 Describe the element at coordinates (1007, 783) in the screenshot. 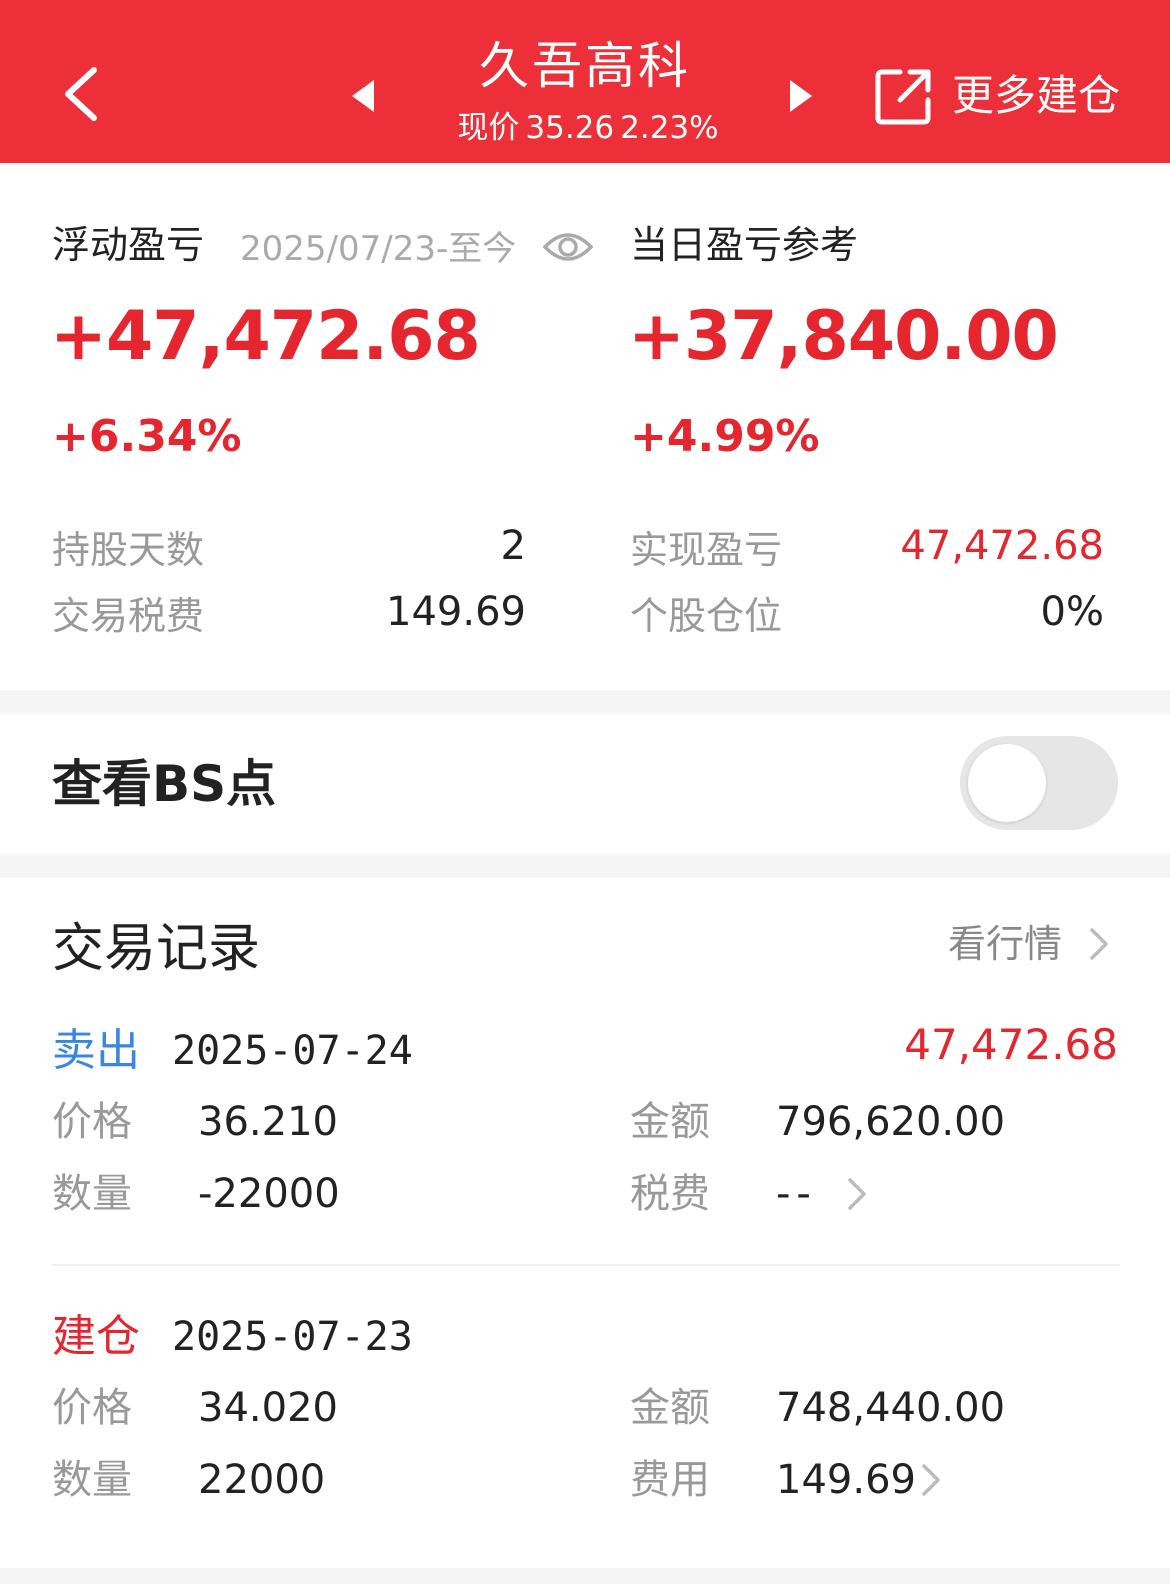

I see `toggle-knob` at that location.